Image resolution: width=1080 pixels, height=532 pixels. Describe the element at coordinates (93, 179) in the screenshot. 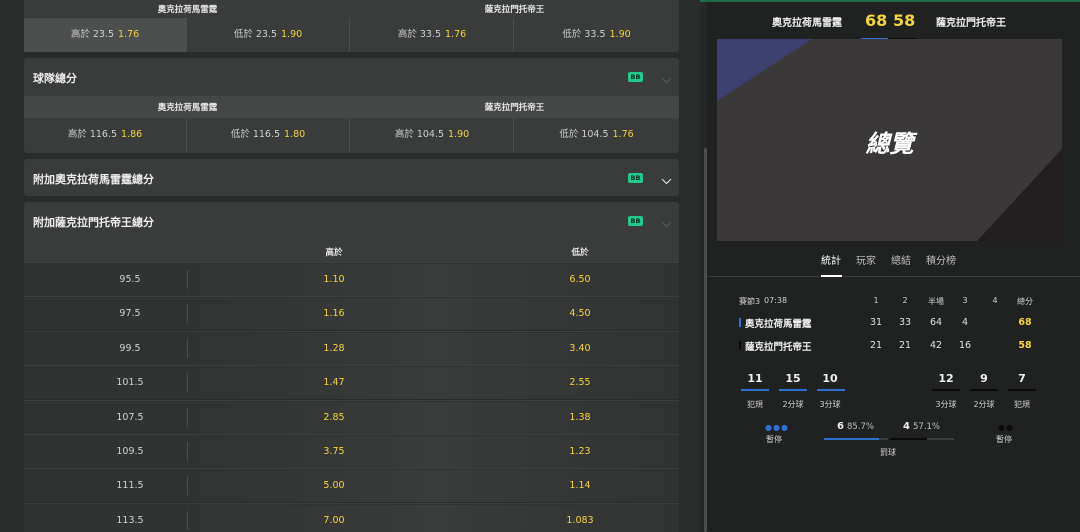

I see `market-title: 附加奧克拉荷馬雷霆總分` at that location.